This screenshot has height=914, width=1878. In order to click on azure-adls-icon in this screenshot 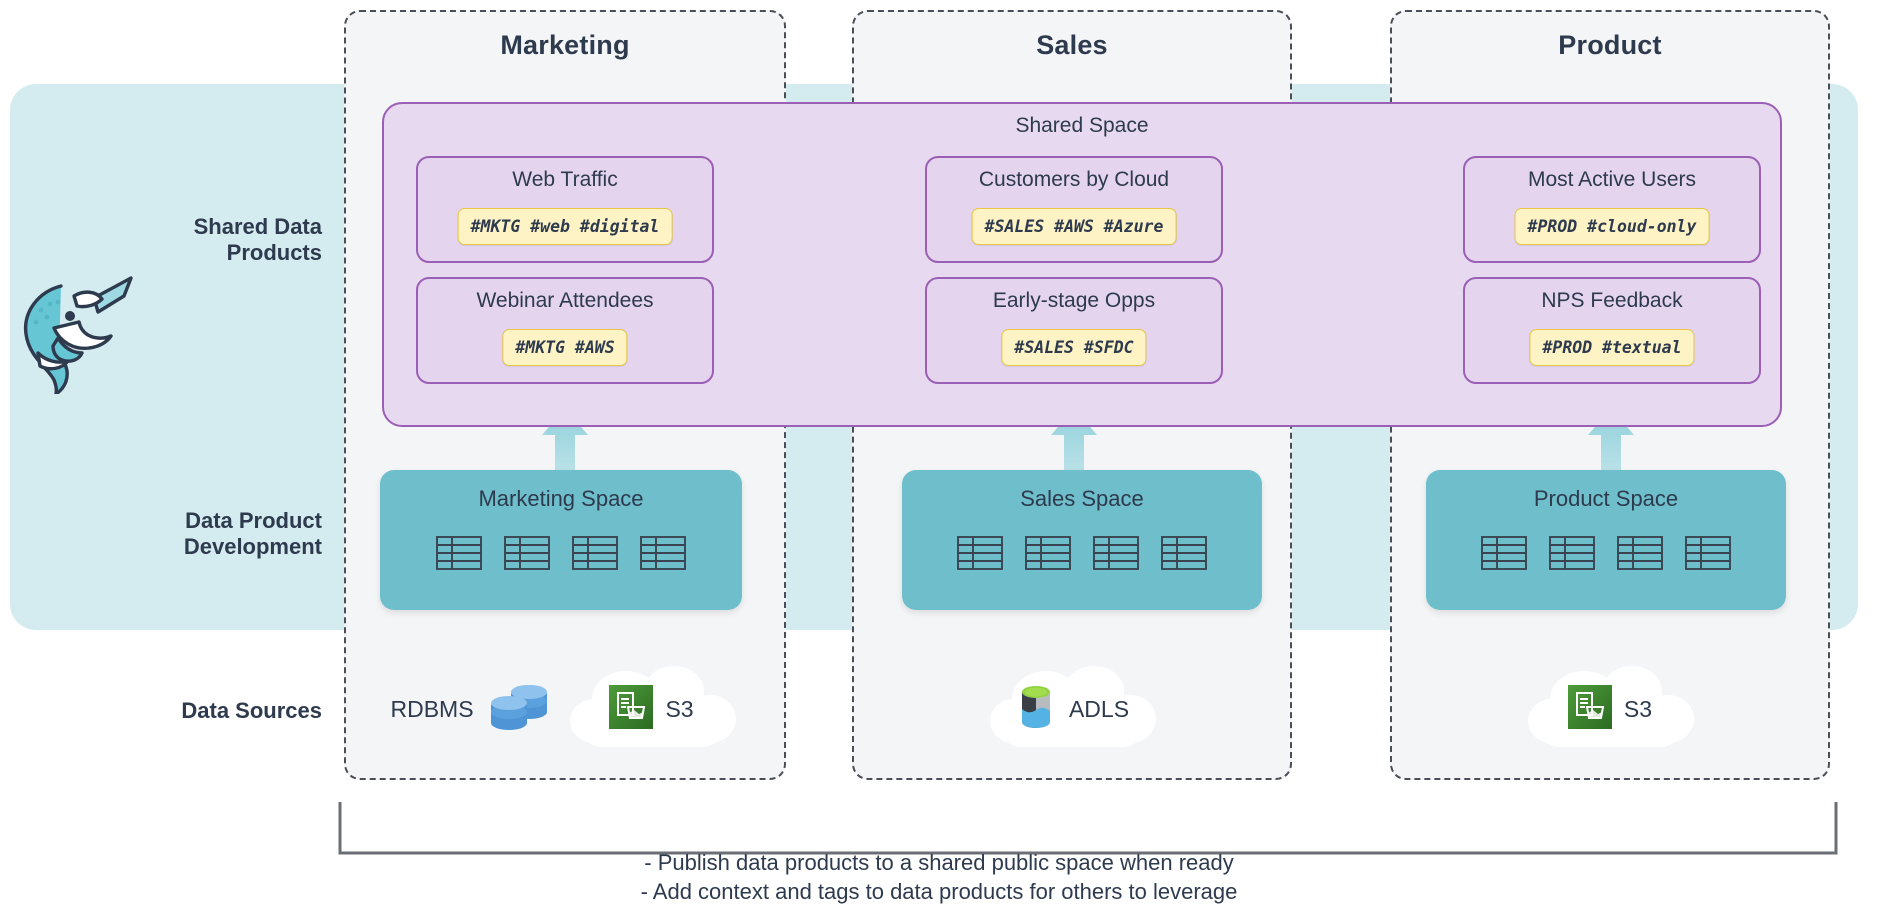, I will do `click(1036, 709)`.